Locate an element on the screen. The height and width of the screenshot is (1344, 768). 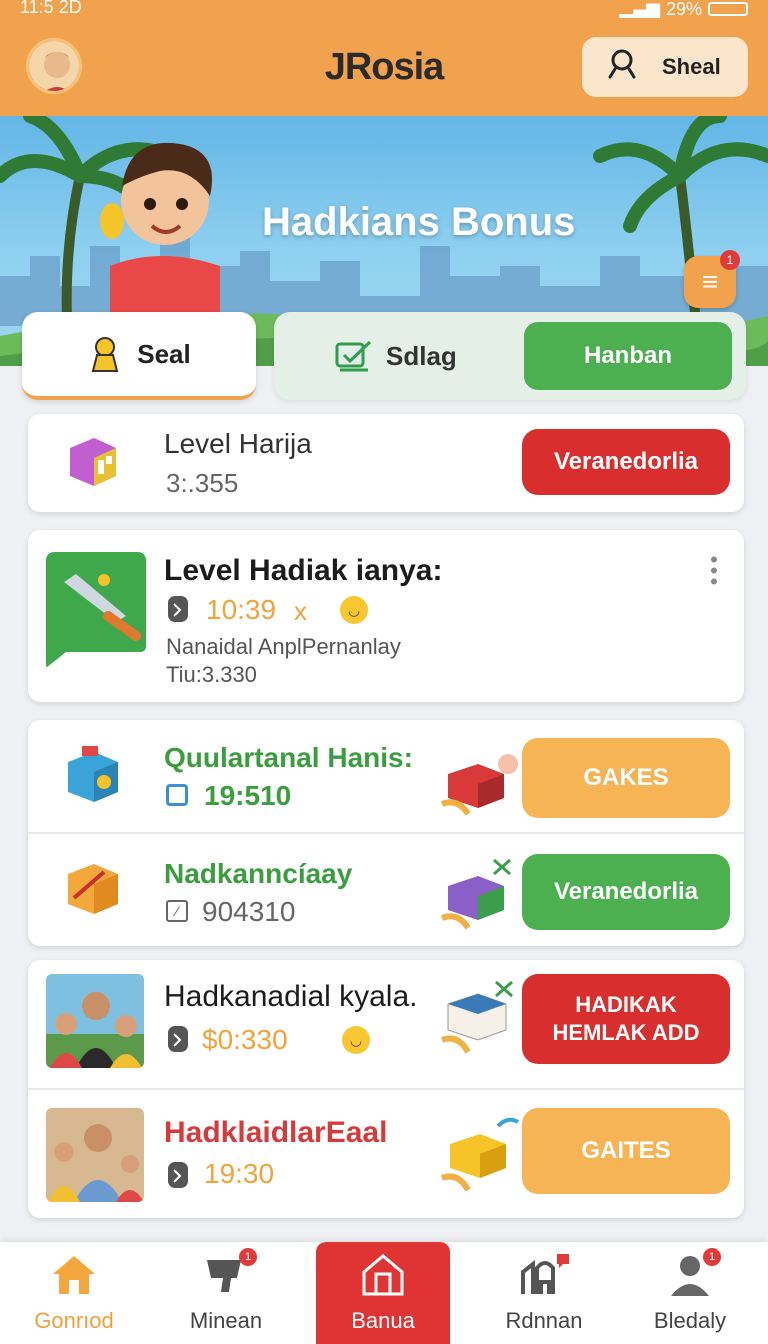
gaites-button: GAITES is located at coordinates (626, 1151).